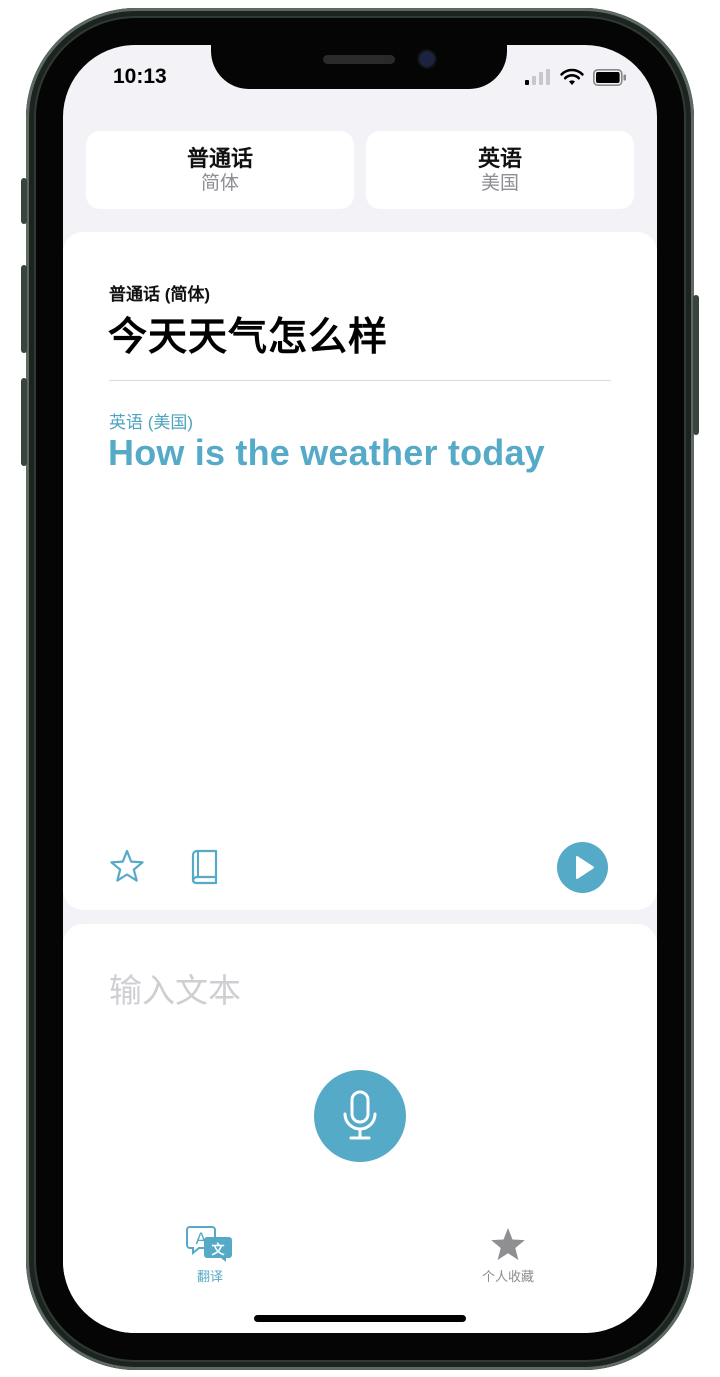 This screenshot has width=720, height=1377. What do you see at coordinates (427, 59) in the screenshot?
I see `front-camera` at bounding box center [427, 59].